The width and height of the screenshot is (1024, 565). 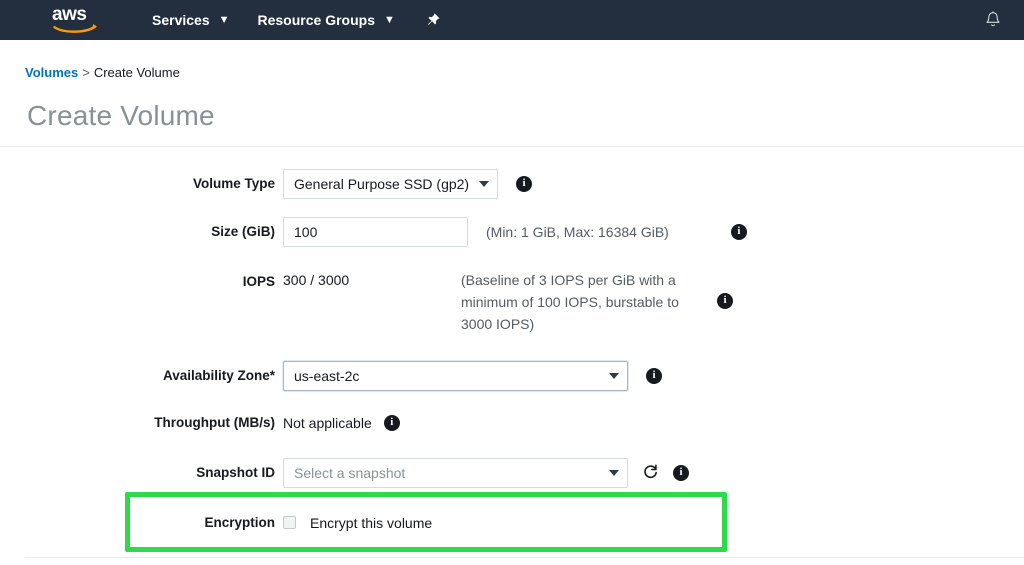 I want to click on form-row-availability-zone: Availability Zone* us-east-2c i, so click(x=512, y=375).